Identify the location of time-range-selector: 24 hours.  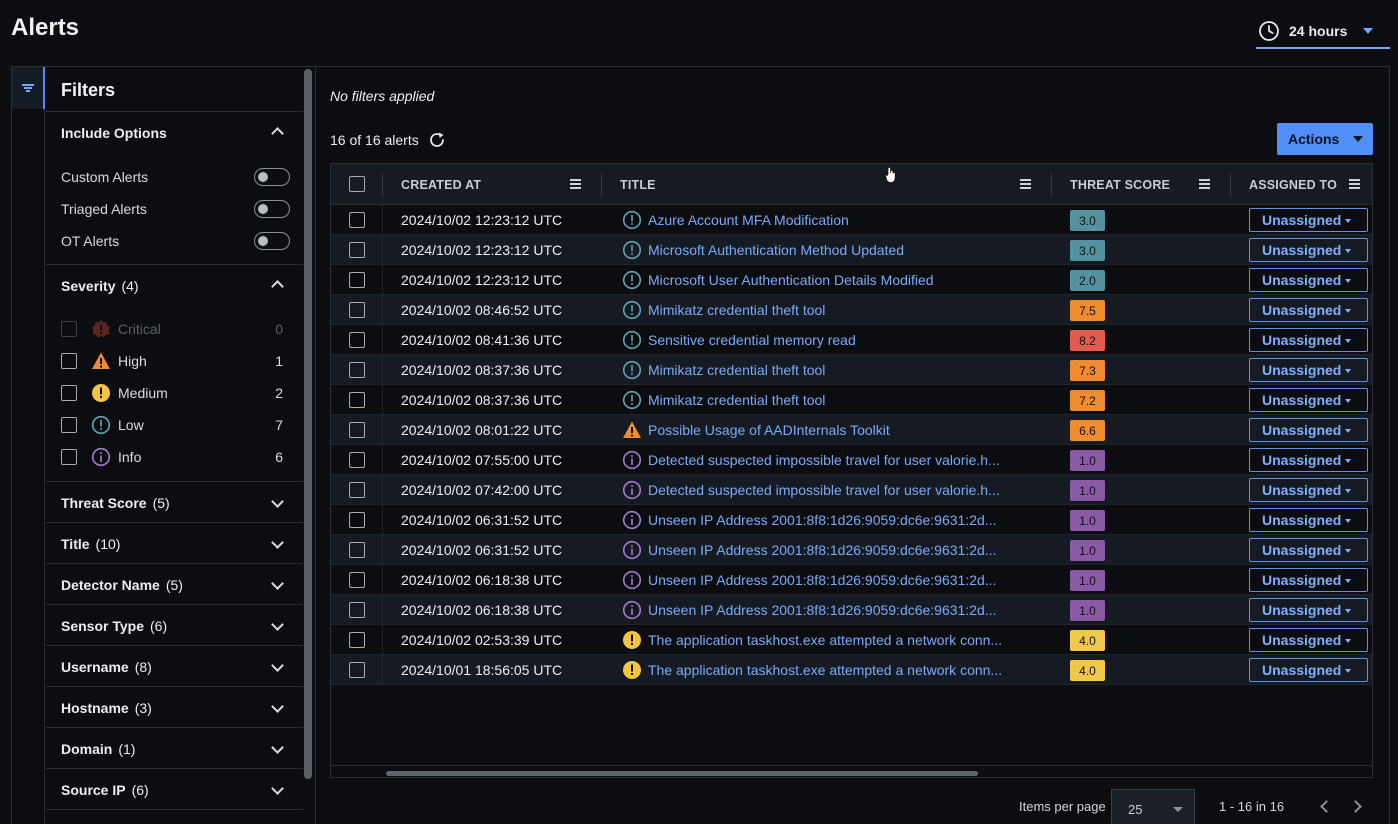
(1323, 31).